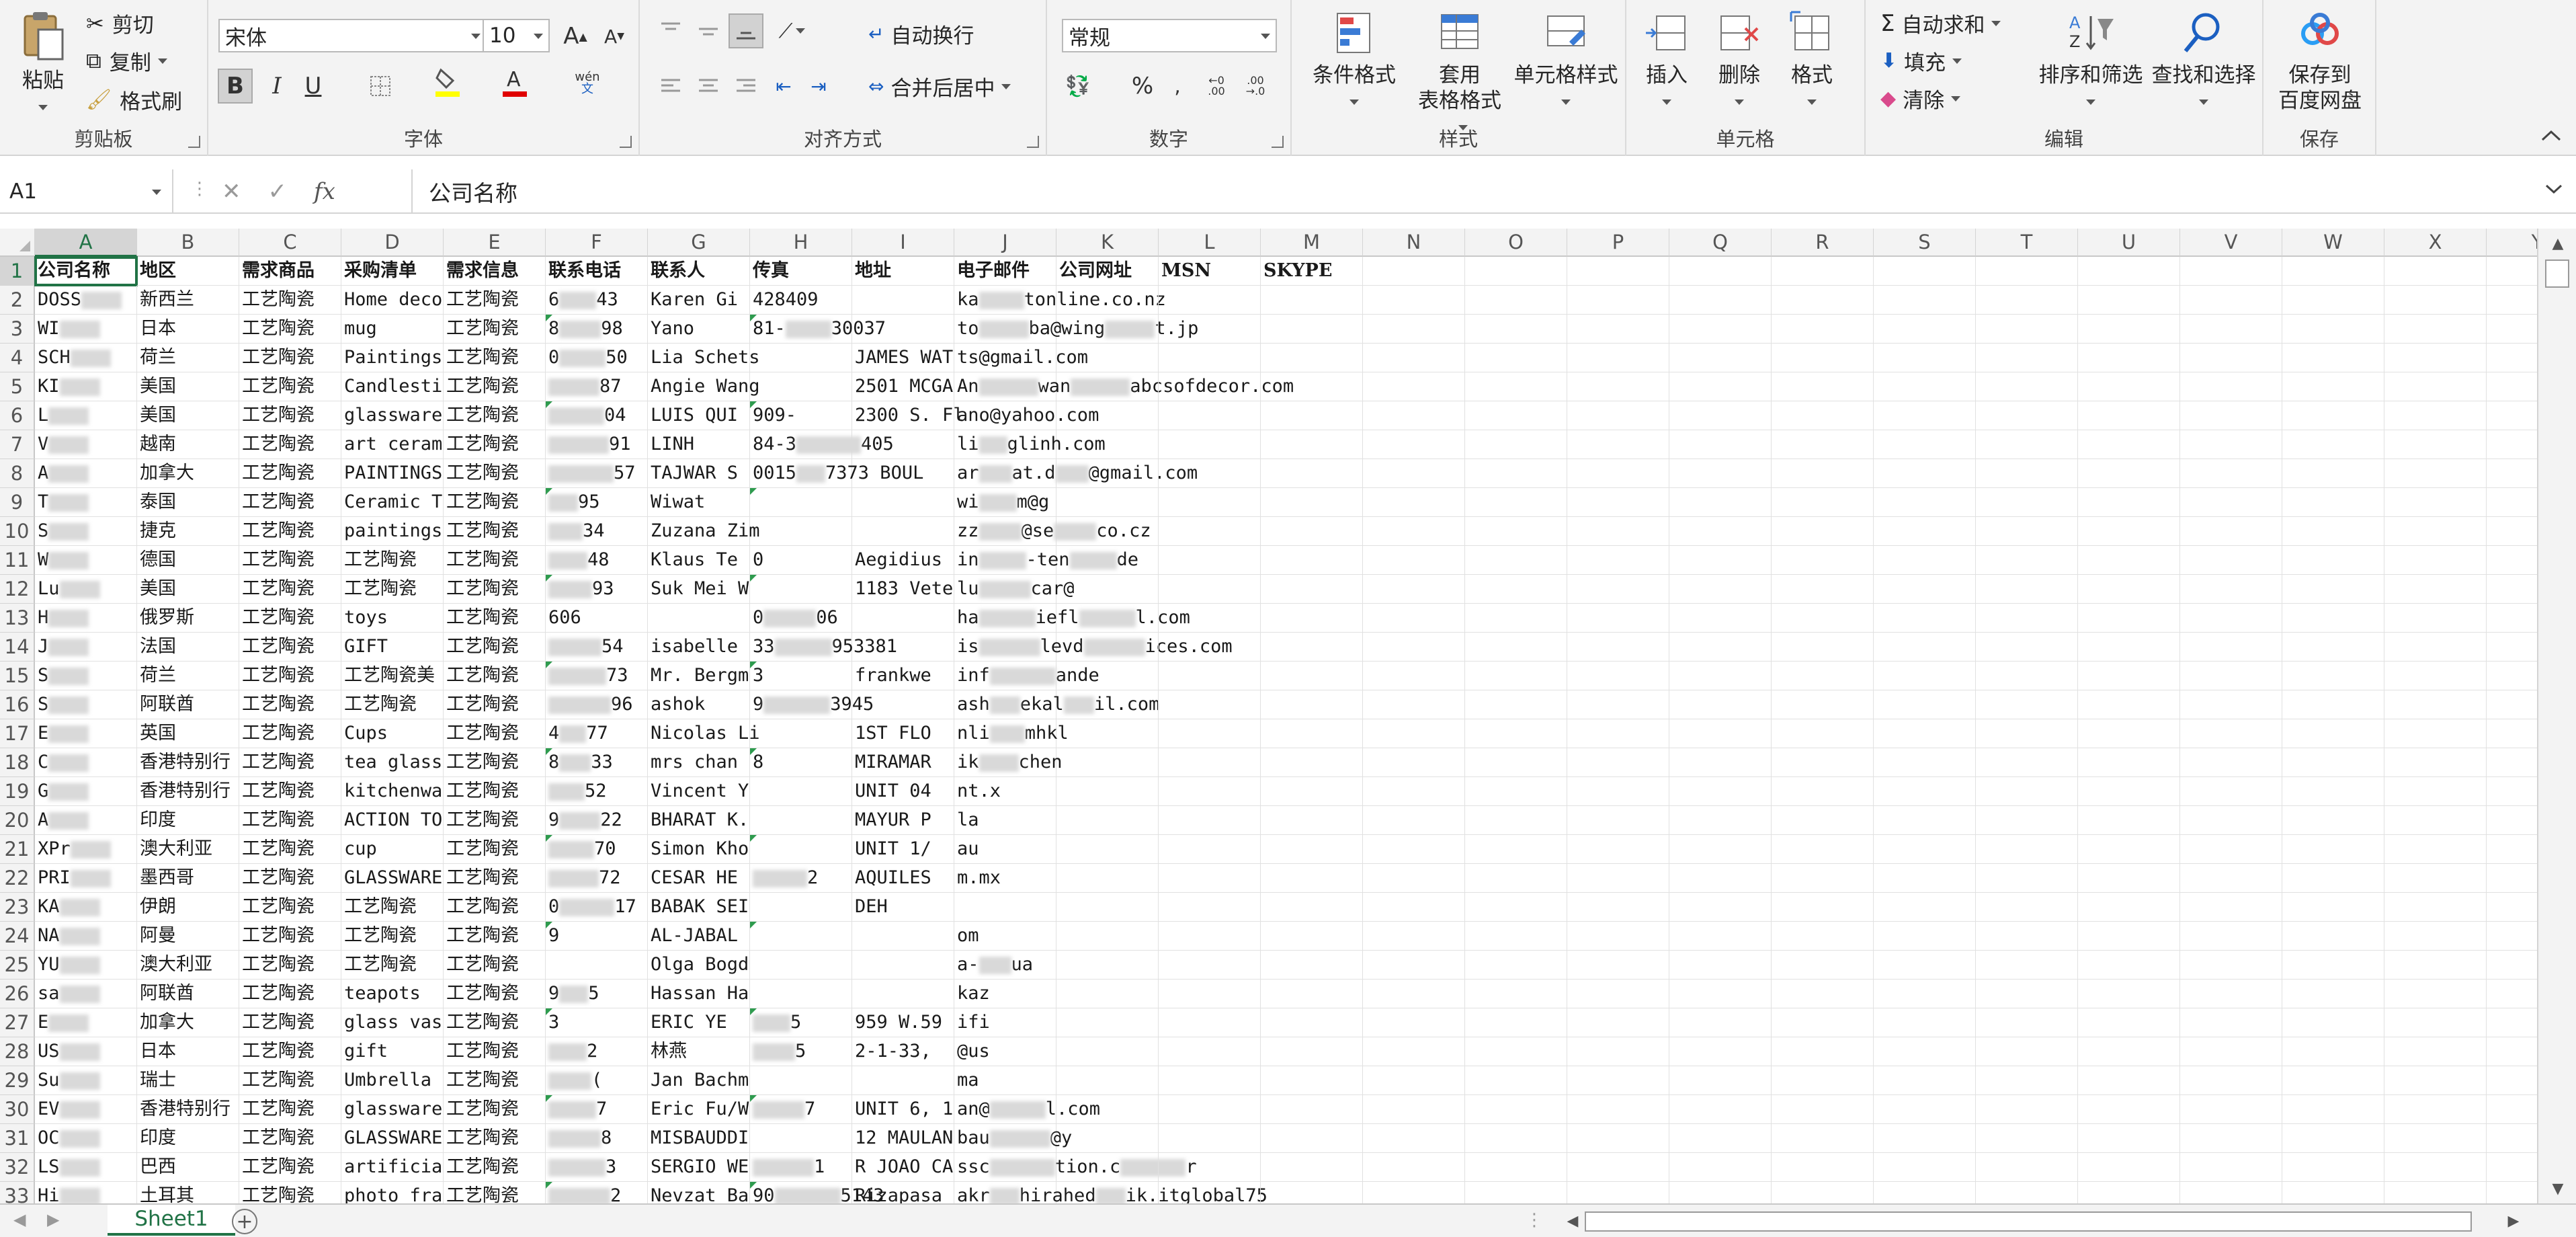 The width and height of the screenshot is (2576, 1237). Describe the element at coordinates (699, 676) in the screenshot. I see `cell-g: Mr. Bergm` at that location.